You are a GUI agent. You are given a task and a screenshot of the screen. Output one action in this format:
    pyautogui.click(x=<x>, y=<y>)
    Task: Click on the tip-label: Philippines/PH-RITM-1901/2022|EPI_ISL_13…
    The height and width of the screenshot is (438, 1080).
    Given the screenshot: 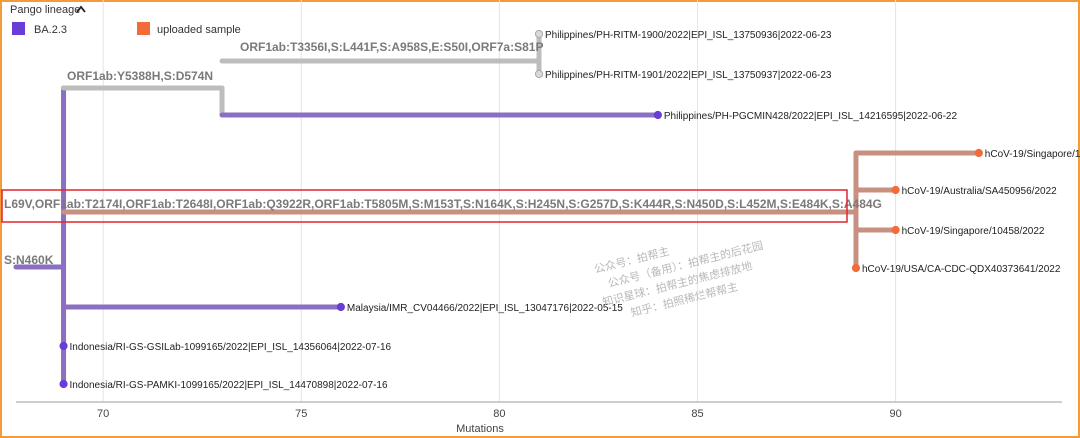 What is the action you would take?
    pyautogui.click(x=688, y=75)
    